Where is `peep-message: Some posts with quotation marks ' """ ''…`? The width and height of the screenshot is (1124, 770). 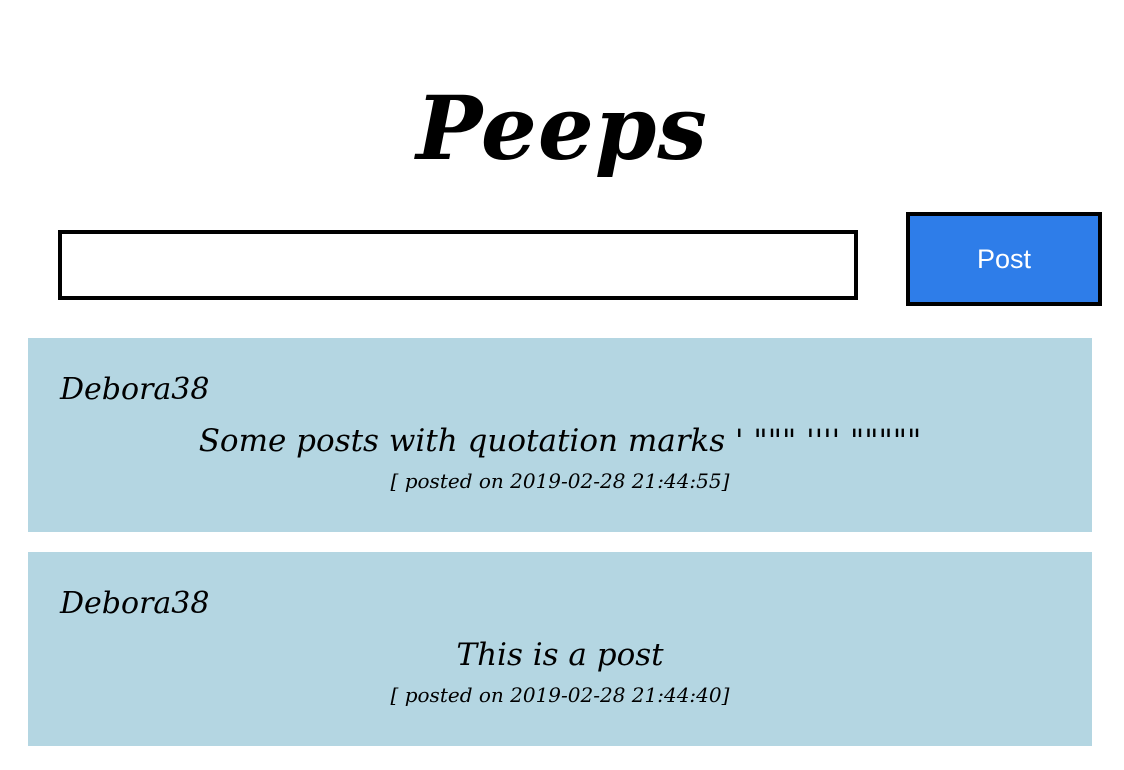
peep-message: Some posts with quotation marks ' """ ''… is located at coordinates (560, 441).